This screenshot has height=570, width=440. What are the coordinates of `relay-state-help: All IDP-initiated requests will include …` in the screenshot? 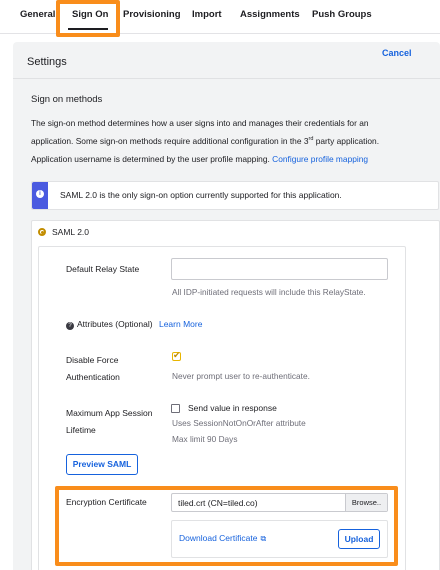 It's located at (269, 292).